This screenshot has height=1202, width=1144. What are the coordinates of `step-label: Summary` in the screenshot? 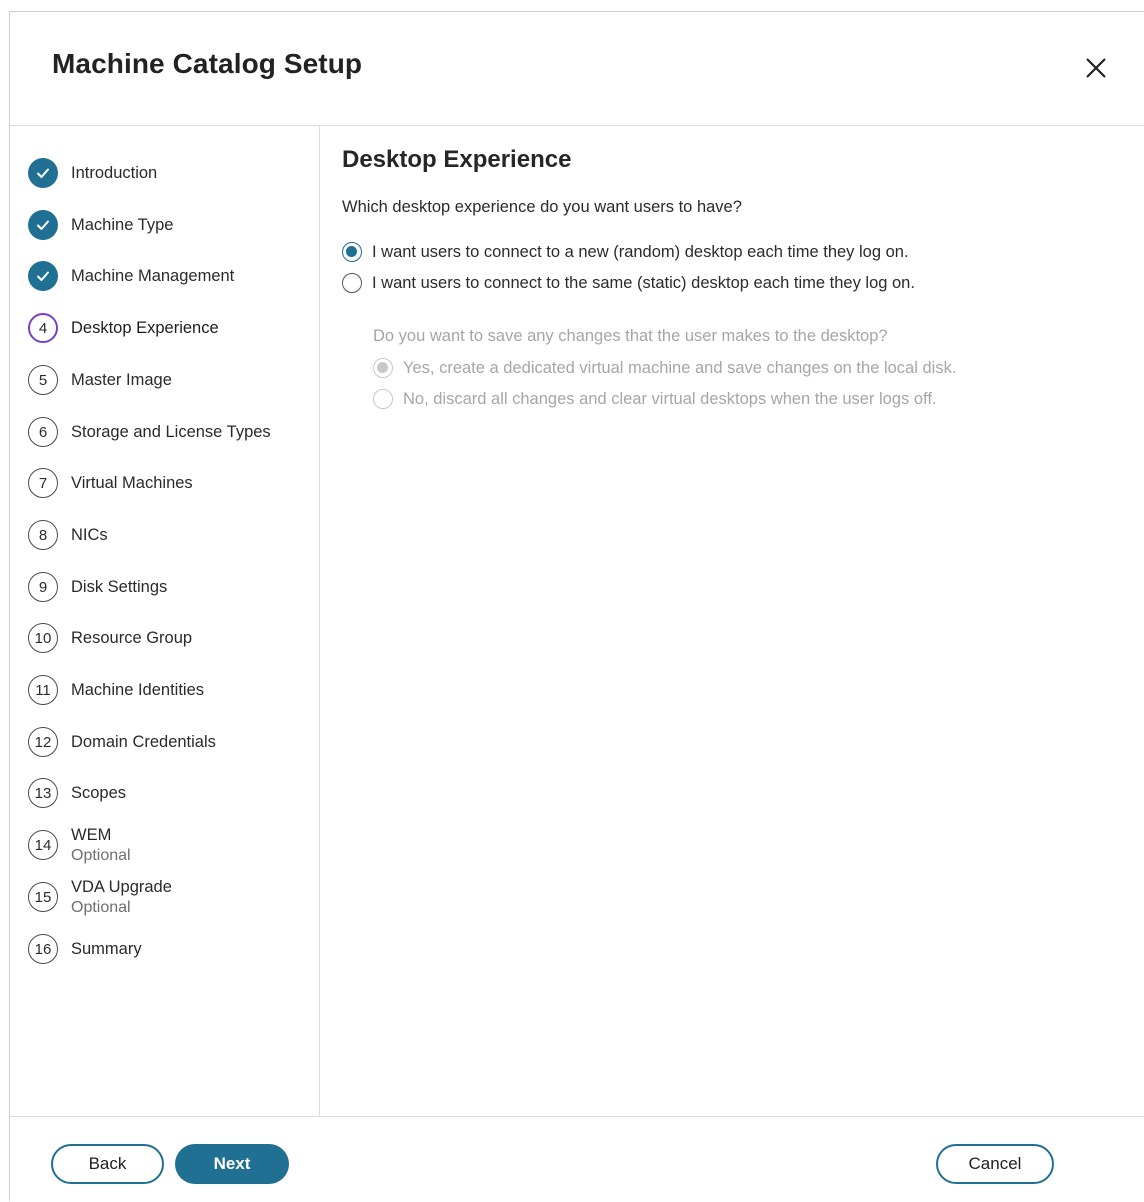 It's located at (106, 948).